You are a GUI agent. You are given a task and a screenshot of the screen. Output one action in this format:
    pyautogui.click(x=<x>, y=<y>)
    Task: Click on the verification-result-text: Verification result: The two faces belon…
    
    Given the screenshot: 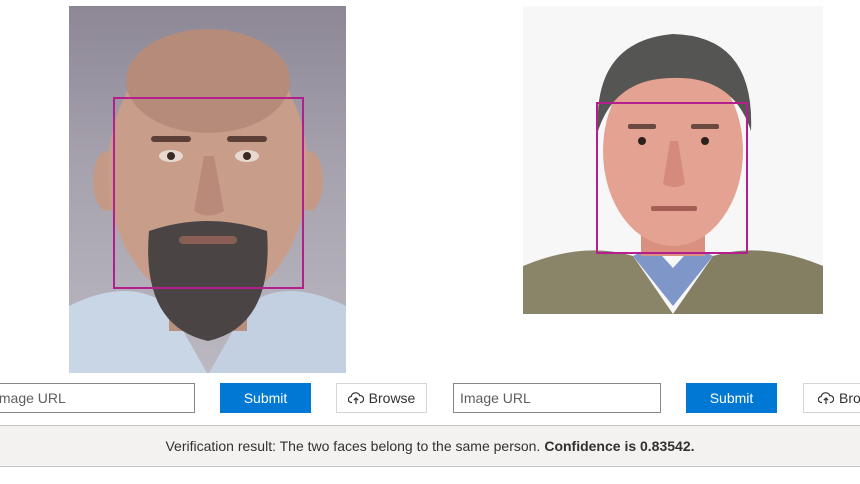 What is the action you would take?
    pyautogui.click(x=353, y=446)
    